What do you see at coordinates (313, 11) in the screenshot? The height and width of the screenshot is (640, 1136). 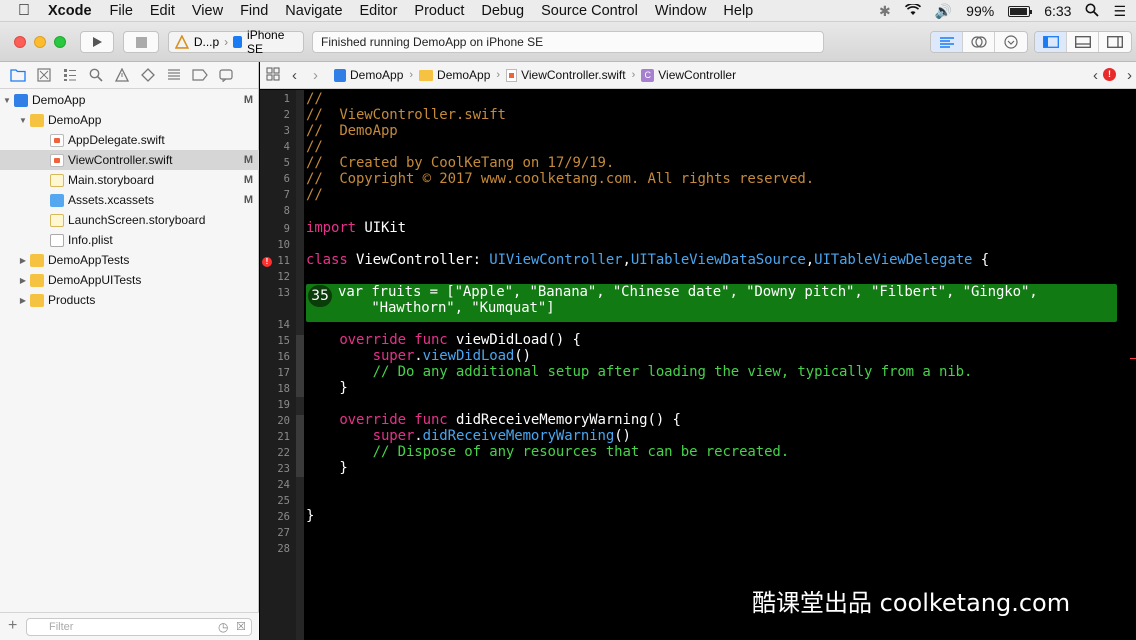 I see `menu-navigate: Navigate` at bounding box center [313, 11].